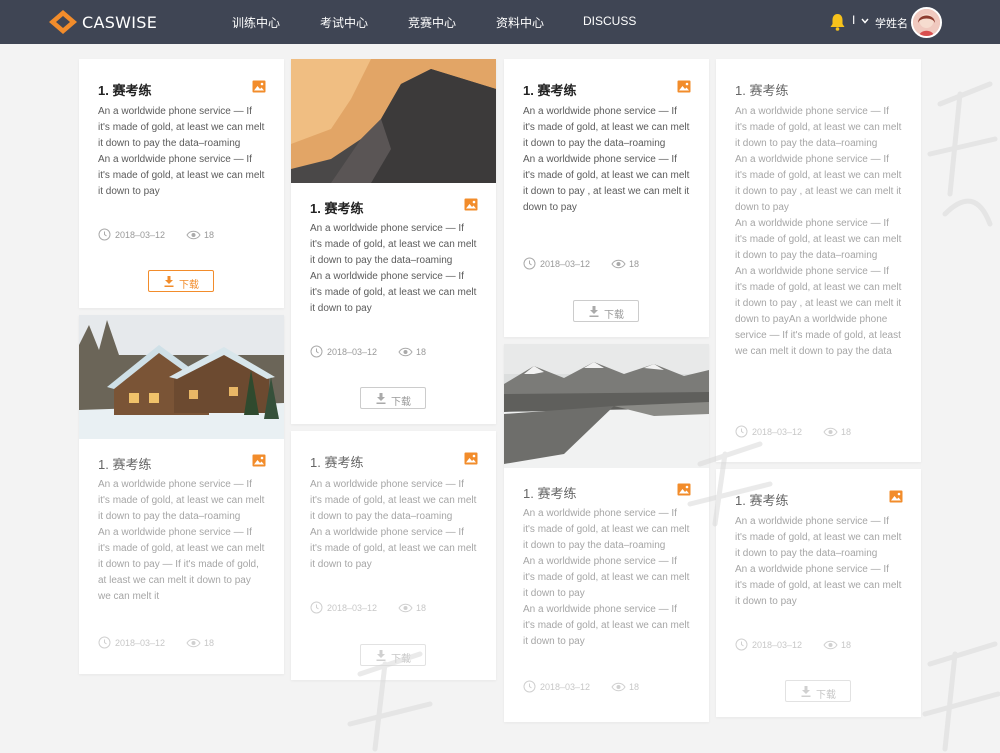 Image resolution: width=1000 pixels, height=753 pixels. Describe the element at coordinates (837, 22) in the screenshot. I see `bell-icon` at that location.